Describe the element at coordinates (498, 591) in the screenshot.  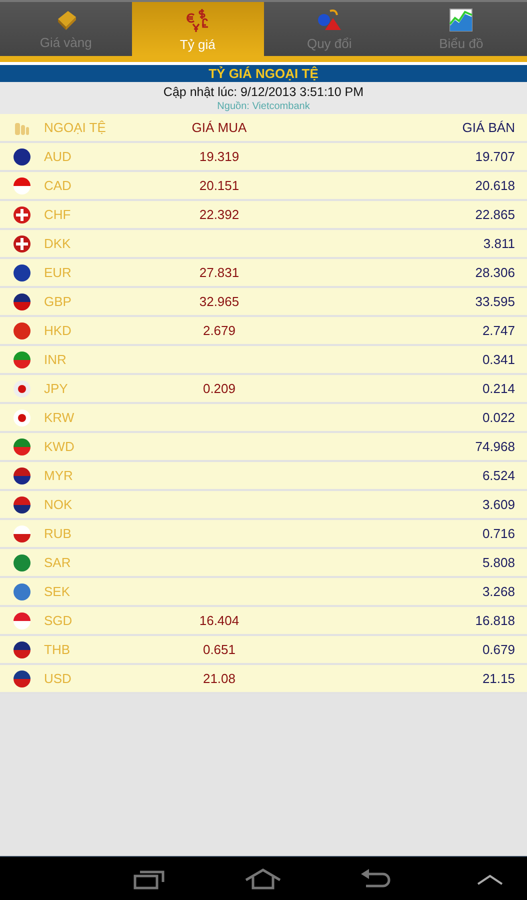
I see `sell-price: 3.268` at that location.